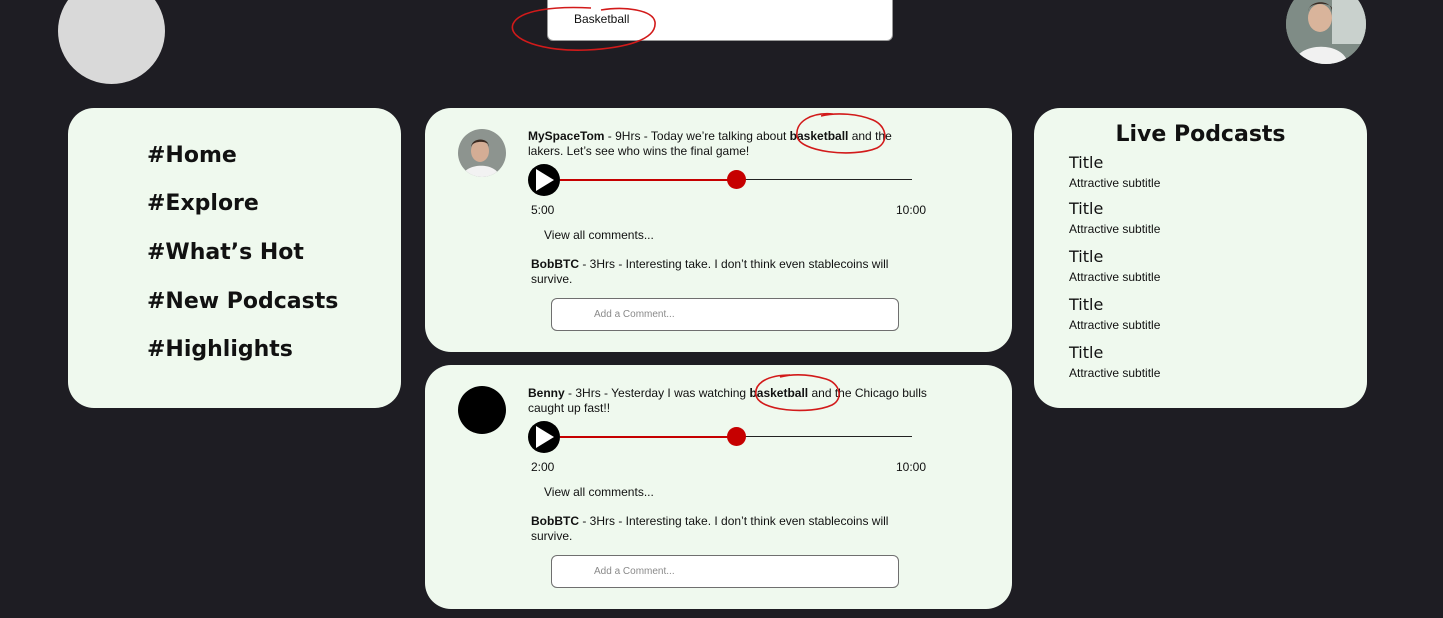 This screenshot has width=1443, height=618. What do you see at coordinates (203, 203) in the screenshot?
I see `nav-item-explore: #Explore` at bounding box center [203, 203].